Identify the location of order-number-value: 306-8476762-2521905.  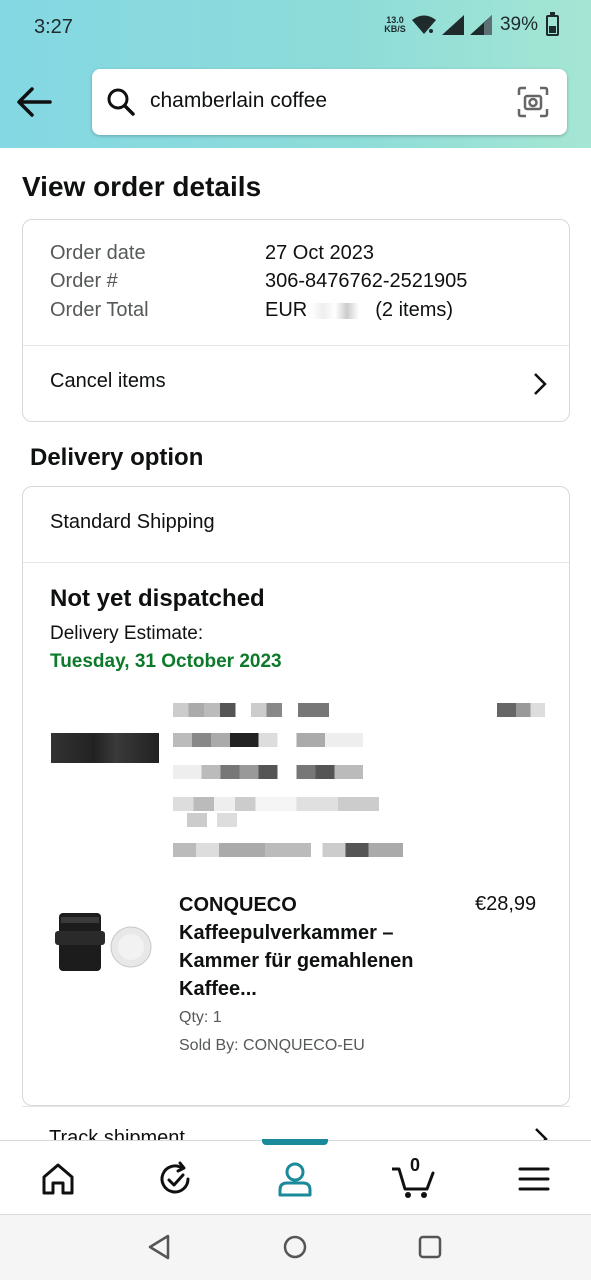
(366, 281).